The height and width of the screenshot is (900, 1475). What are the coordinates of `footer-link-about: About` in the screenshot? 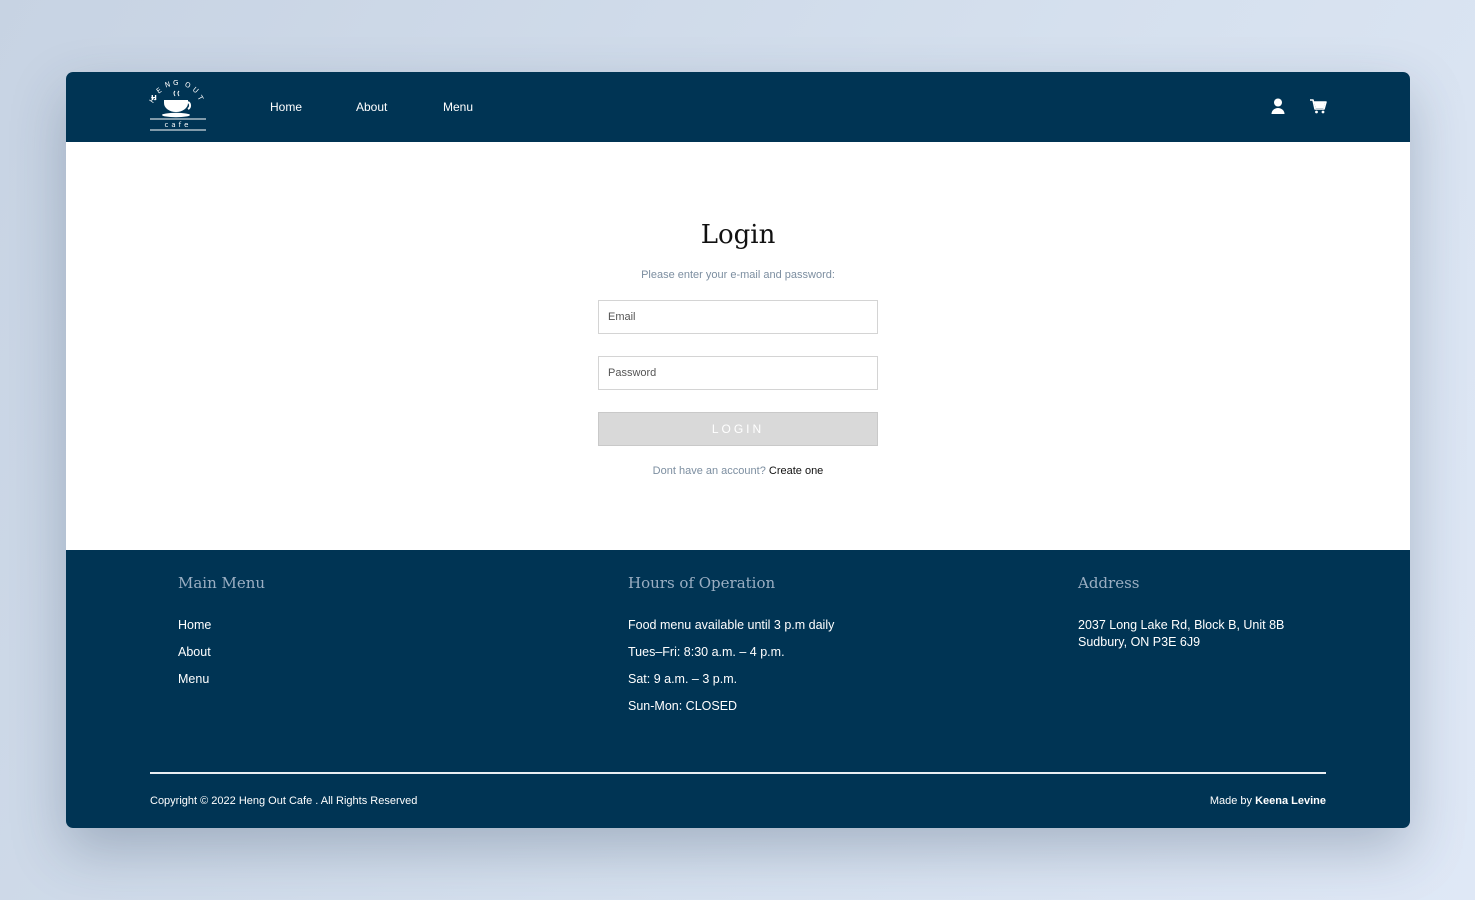 It's located at (194, 652).